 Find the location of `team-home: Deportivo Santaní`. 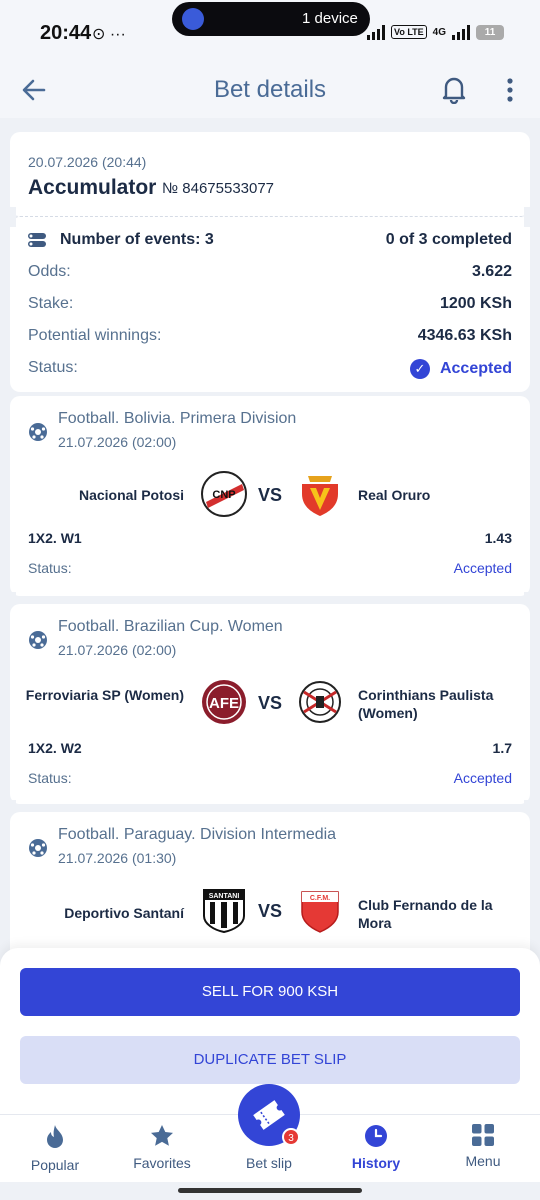

team-home: Deportivo Santaní is located at coordinates (124, 913).